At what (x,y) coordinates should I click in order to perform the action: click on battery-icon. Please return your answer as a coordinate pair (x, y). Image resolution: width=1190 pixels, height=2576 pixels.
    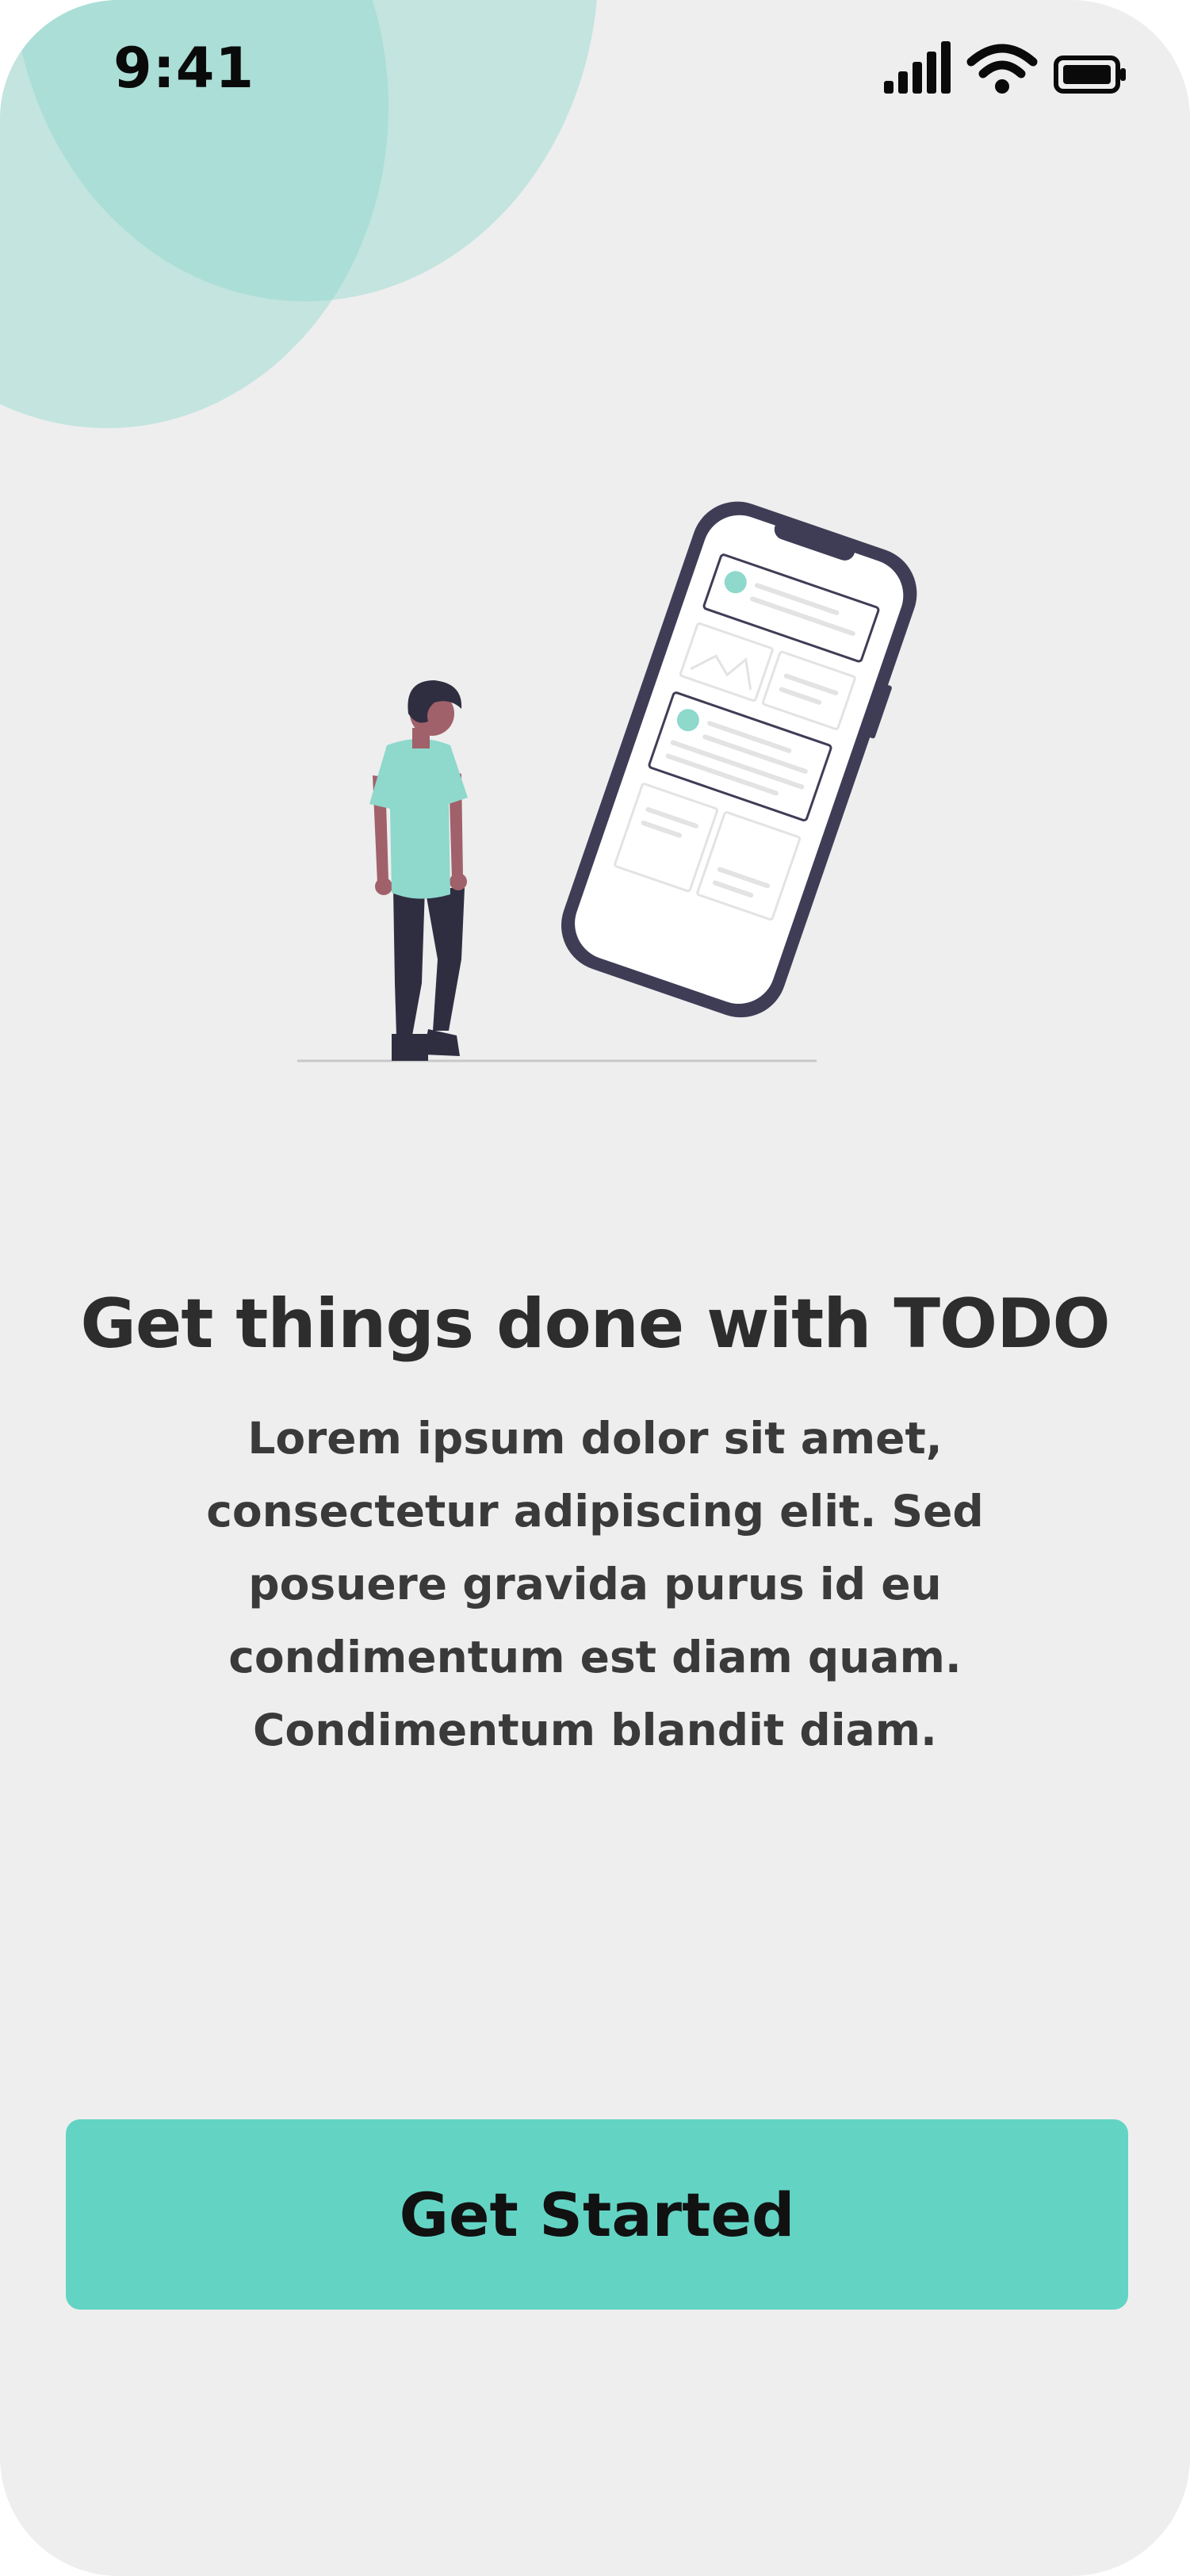
    Looking at the image, I should click on (1090, 75).